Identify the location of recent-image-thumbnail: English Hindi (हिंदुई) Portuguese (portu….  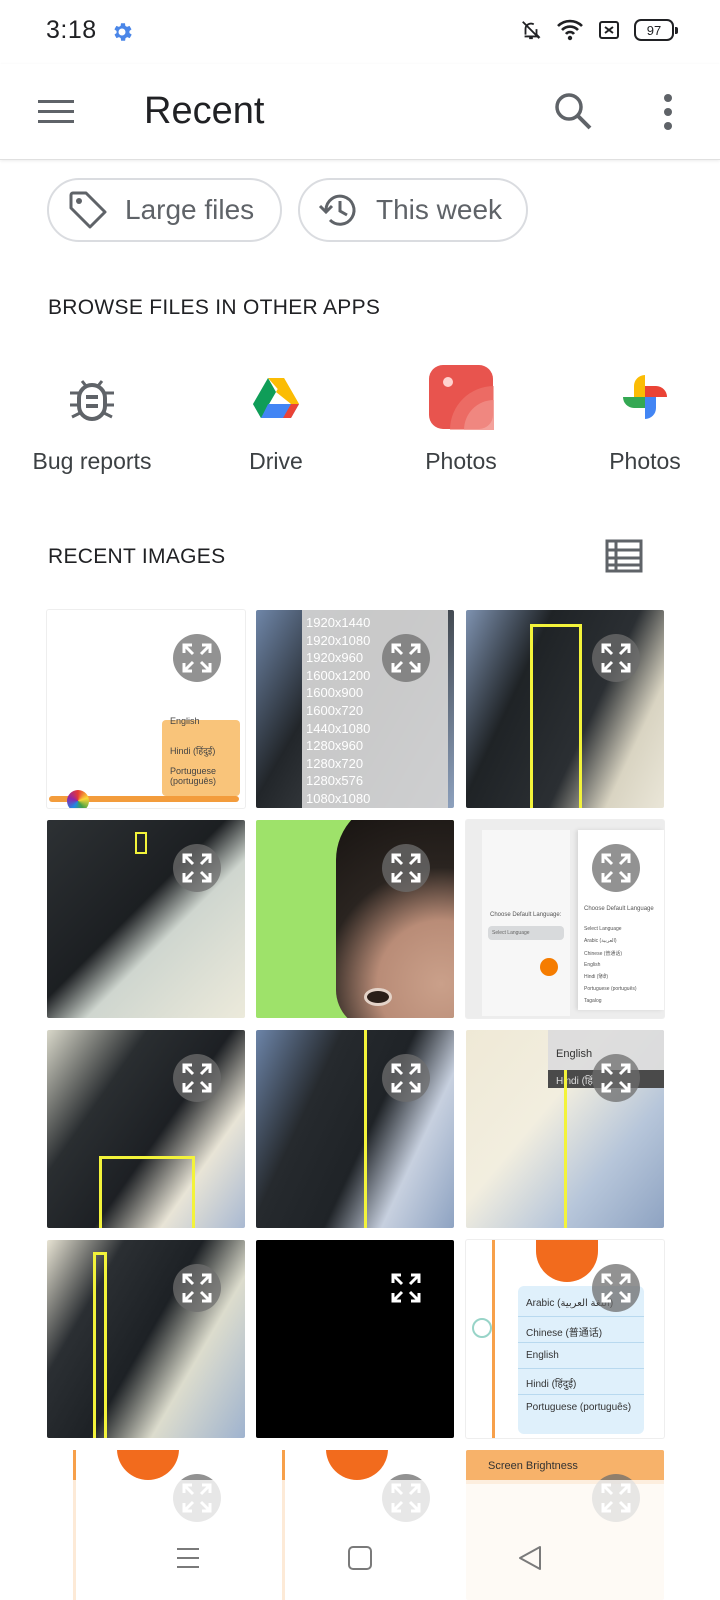
(146, 709).